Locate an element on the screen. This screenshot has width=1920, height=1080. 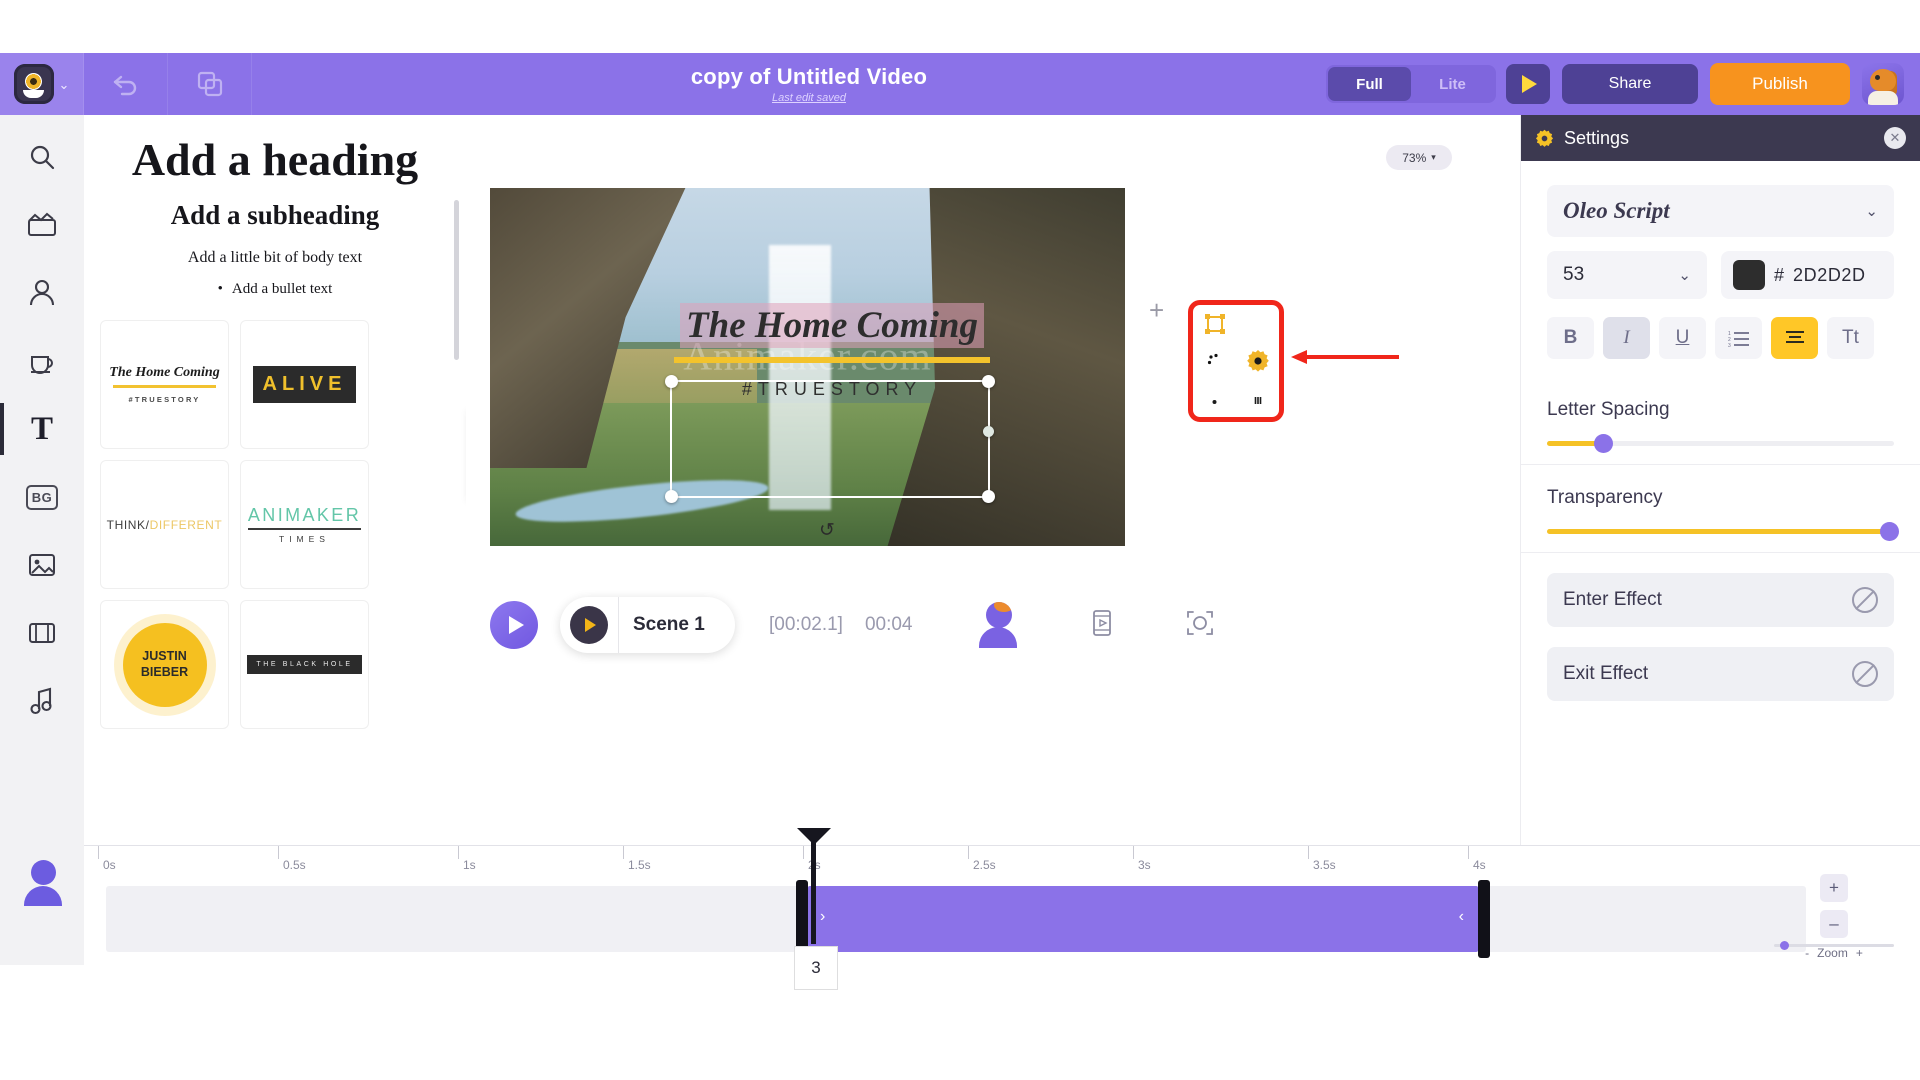
zoom-out-button: – is located at coordinates (1834, 924).